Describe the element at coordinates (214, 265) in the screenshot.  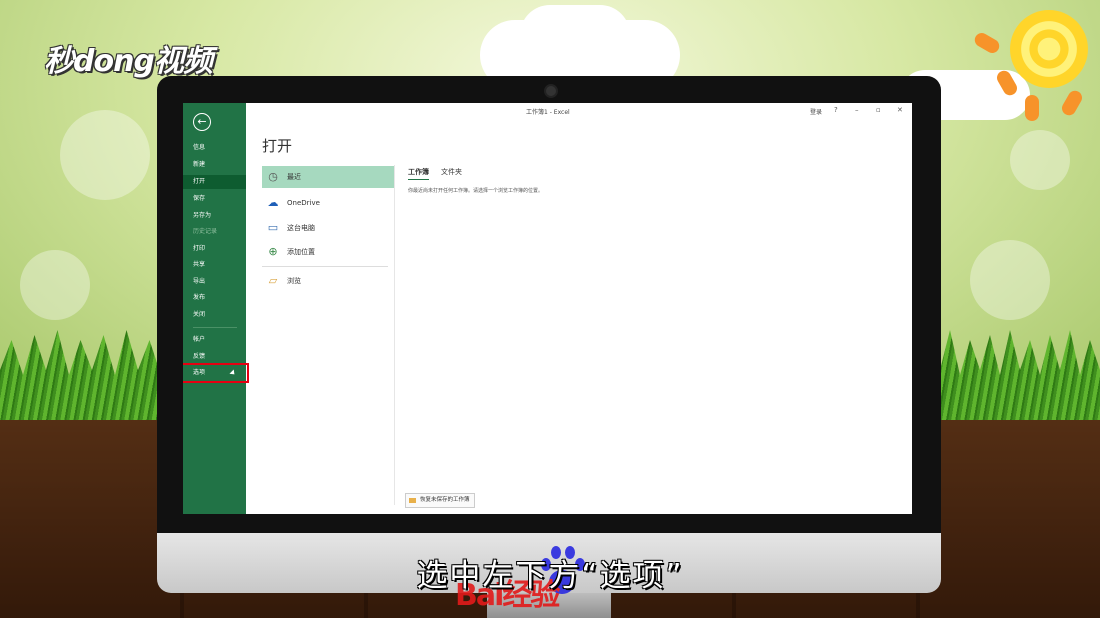
I see `menu-item-share: 共享` at that location.